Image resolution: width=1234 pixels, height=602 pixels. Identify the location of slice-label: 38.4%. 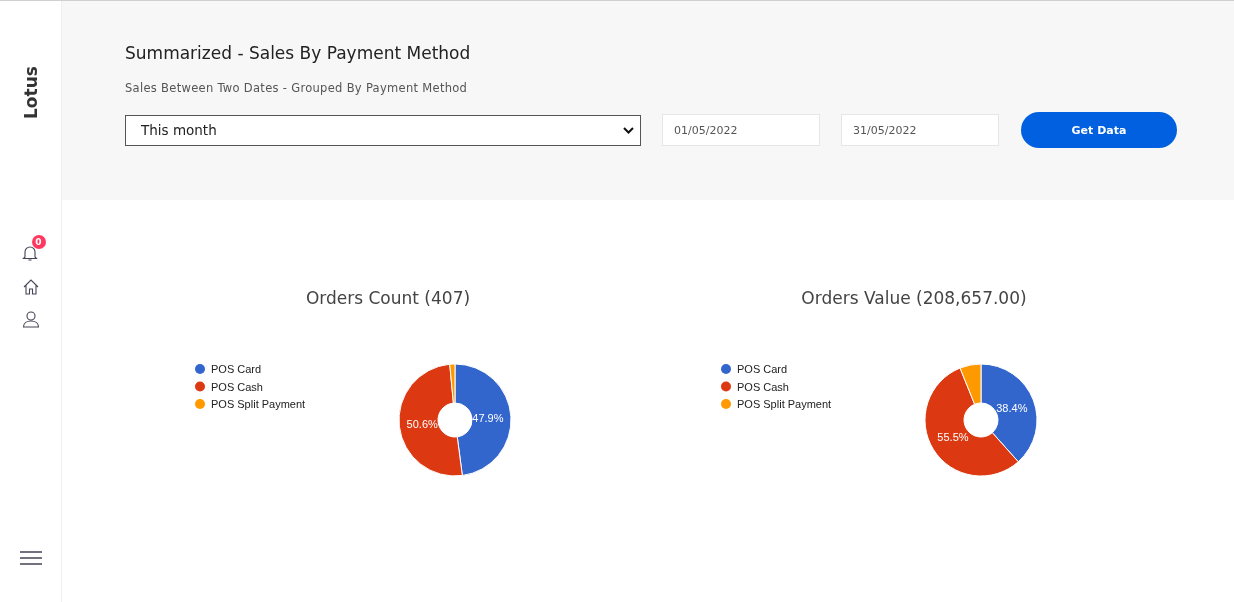
(1012, 408).